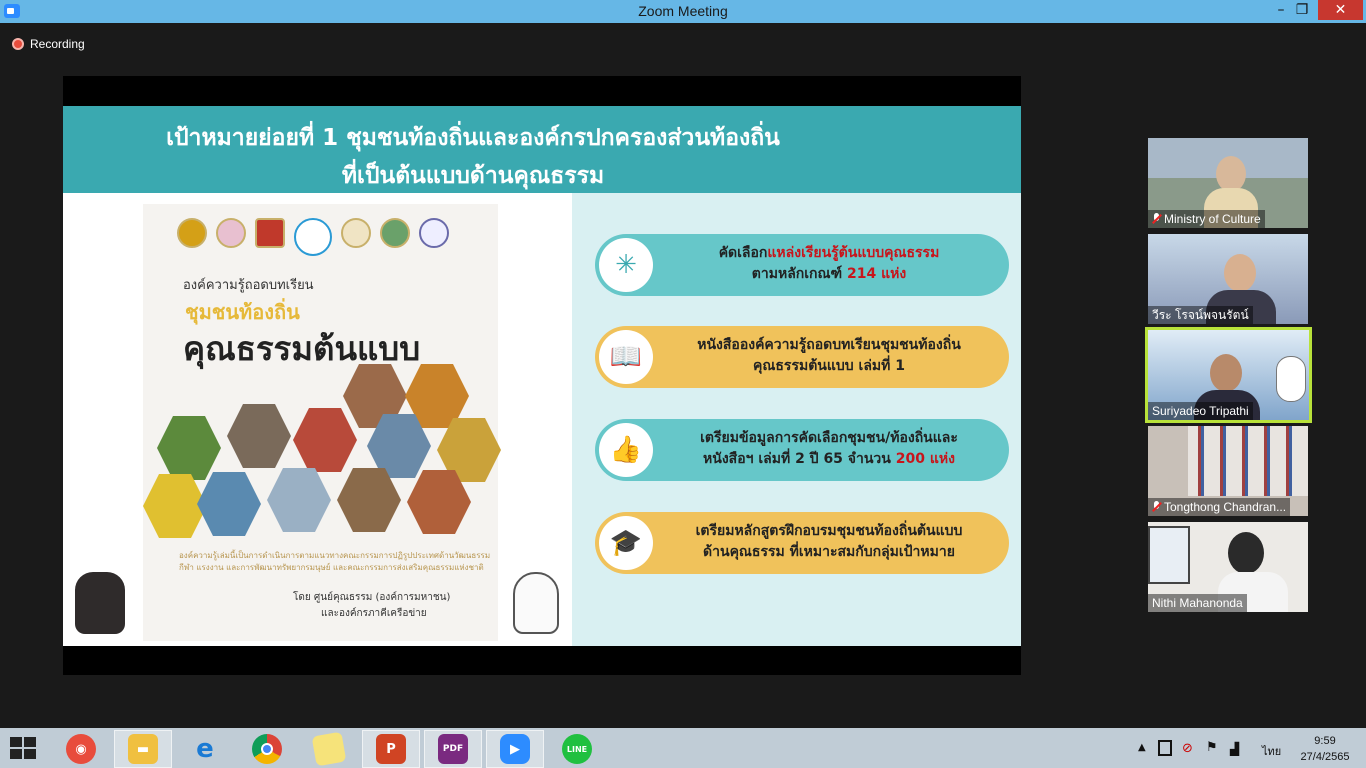  I want to click on participant-tile: Ministry of Culture, so click(1228, 183).